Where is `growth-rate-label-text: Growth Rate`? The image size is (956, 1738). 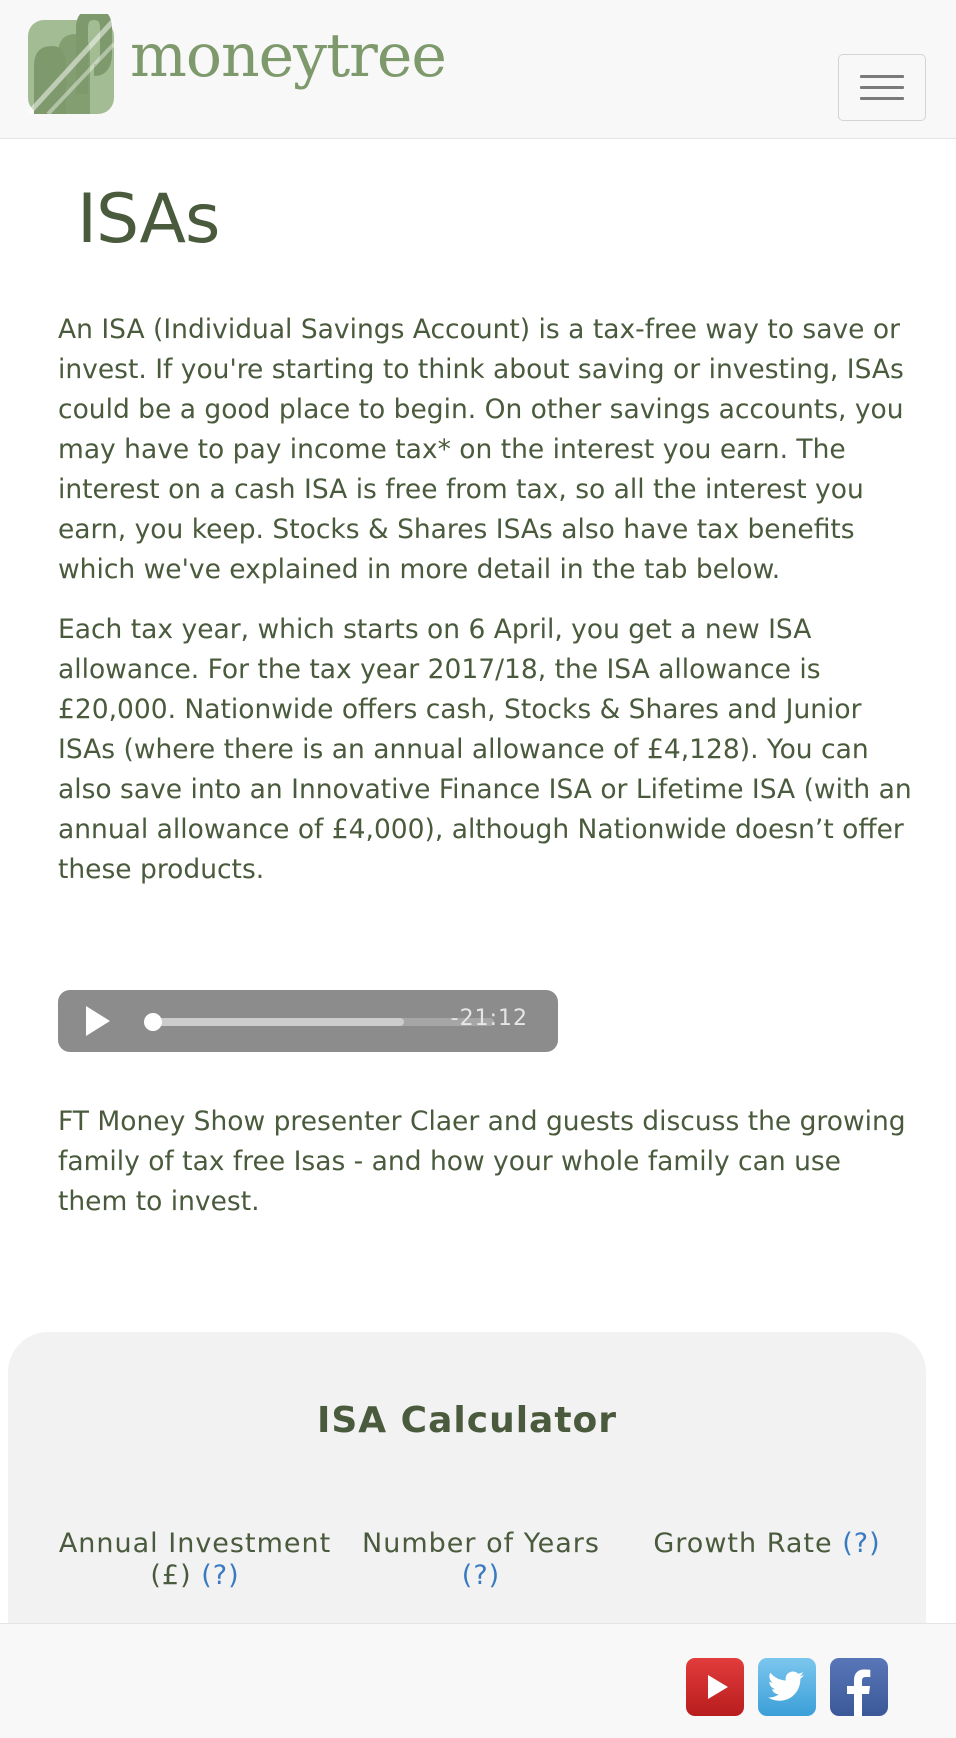
growth-rate-label-text: Growth Rate is located at coordinates (743, 1543).